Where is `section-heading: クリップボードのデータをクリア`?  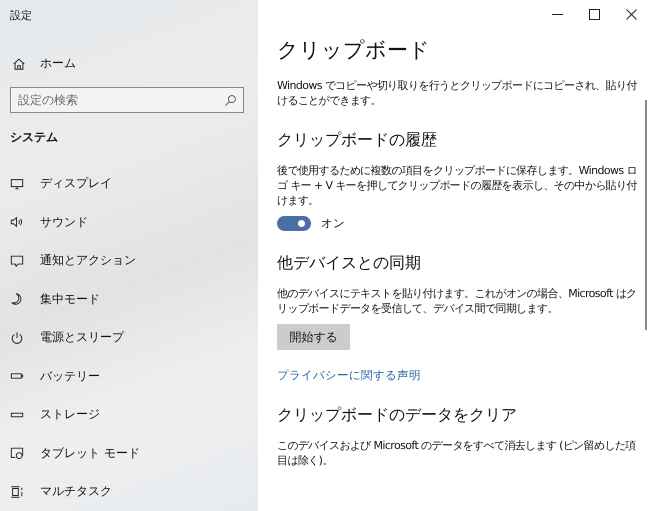
section-heading: クリップボードのデータをクリア is located at coordinates (397, 415).